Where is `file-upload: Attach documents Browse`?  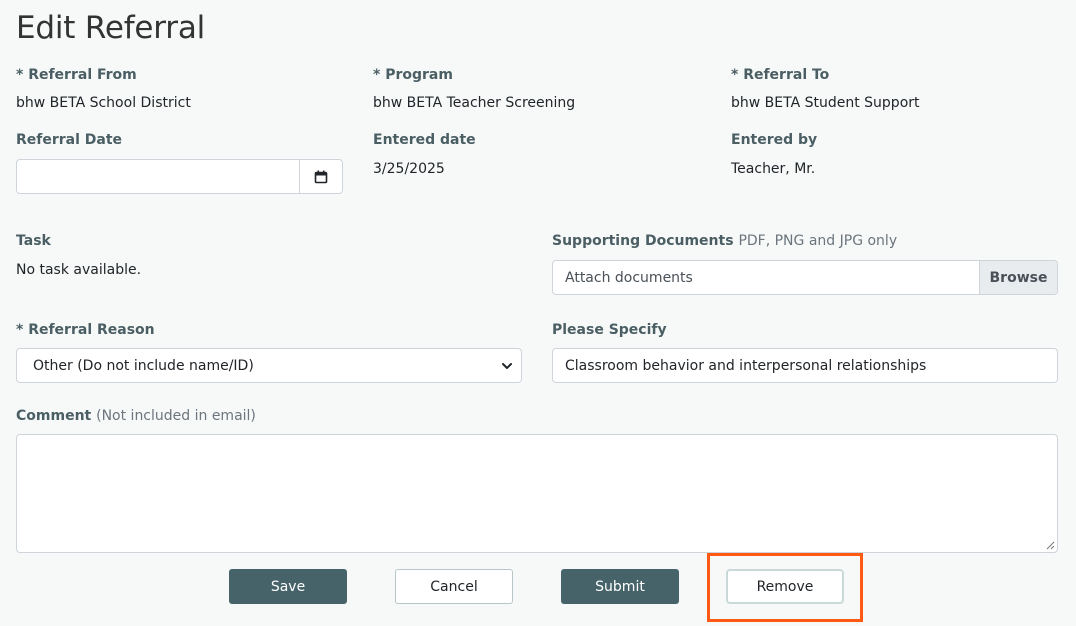 file-upload: Attach documents Browse is located at coordinates (805, 277).